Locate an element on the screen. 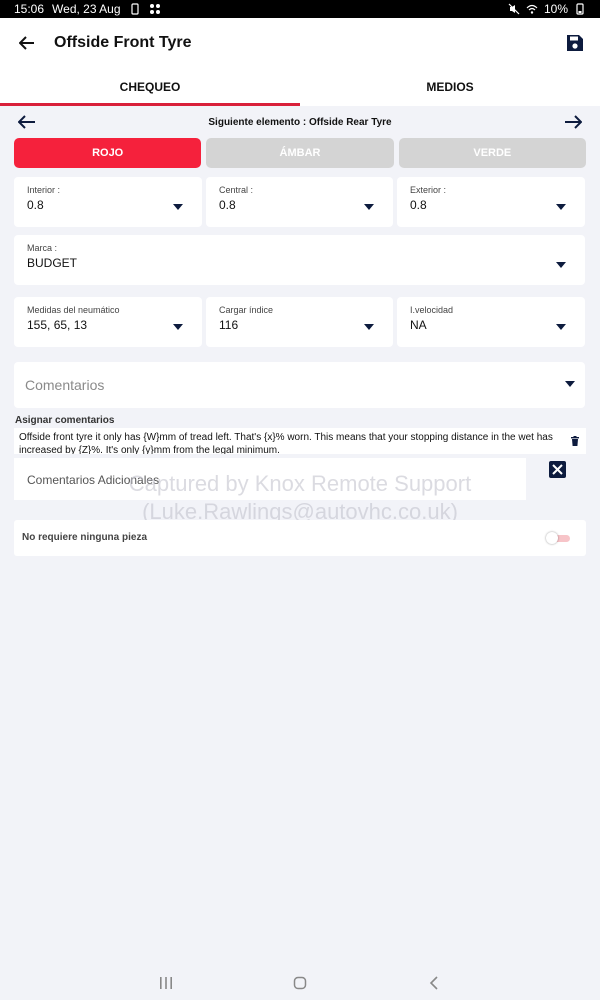 Image resolution: width=600 pixels, height=1000 pixels. toggle-thumb is located at coordinates (552, 538).